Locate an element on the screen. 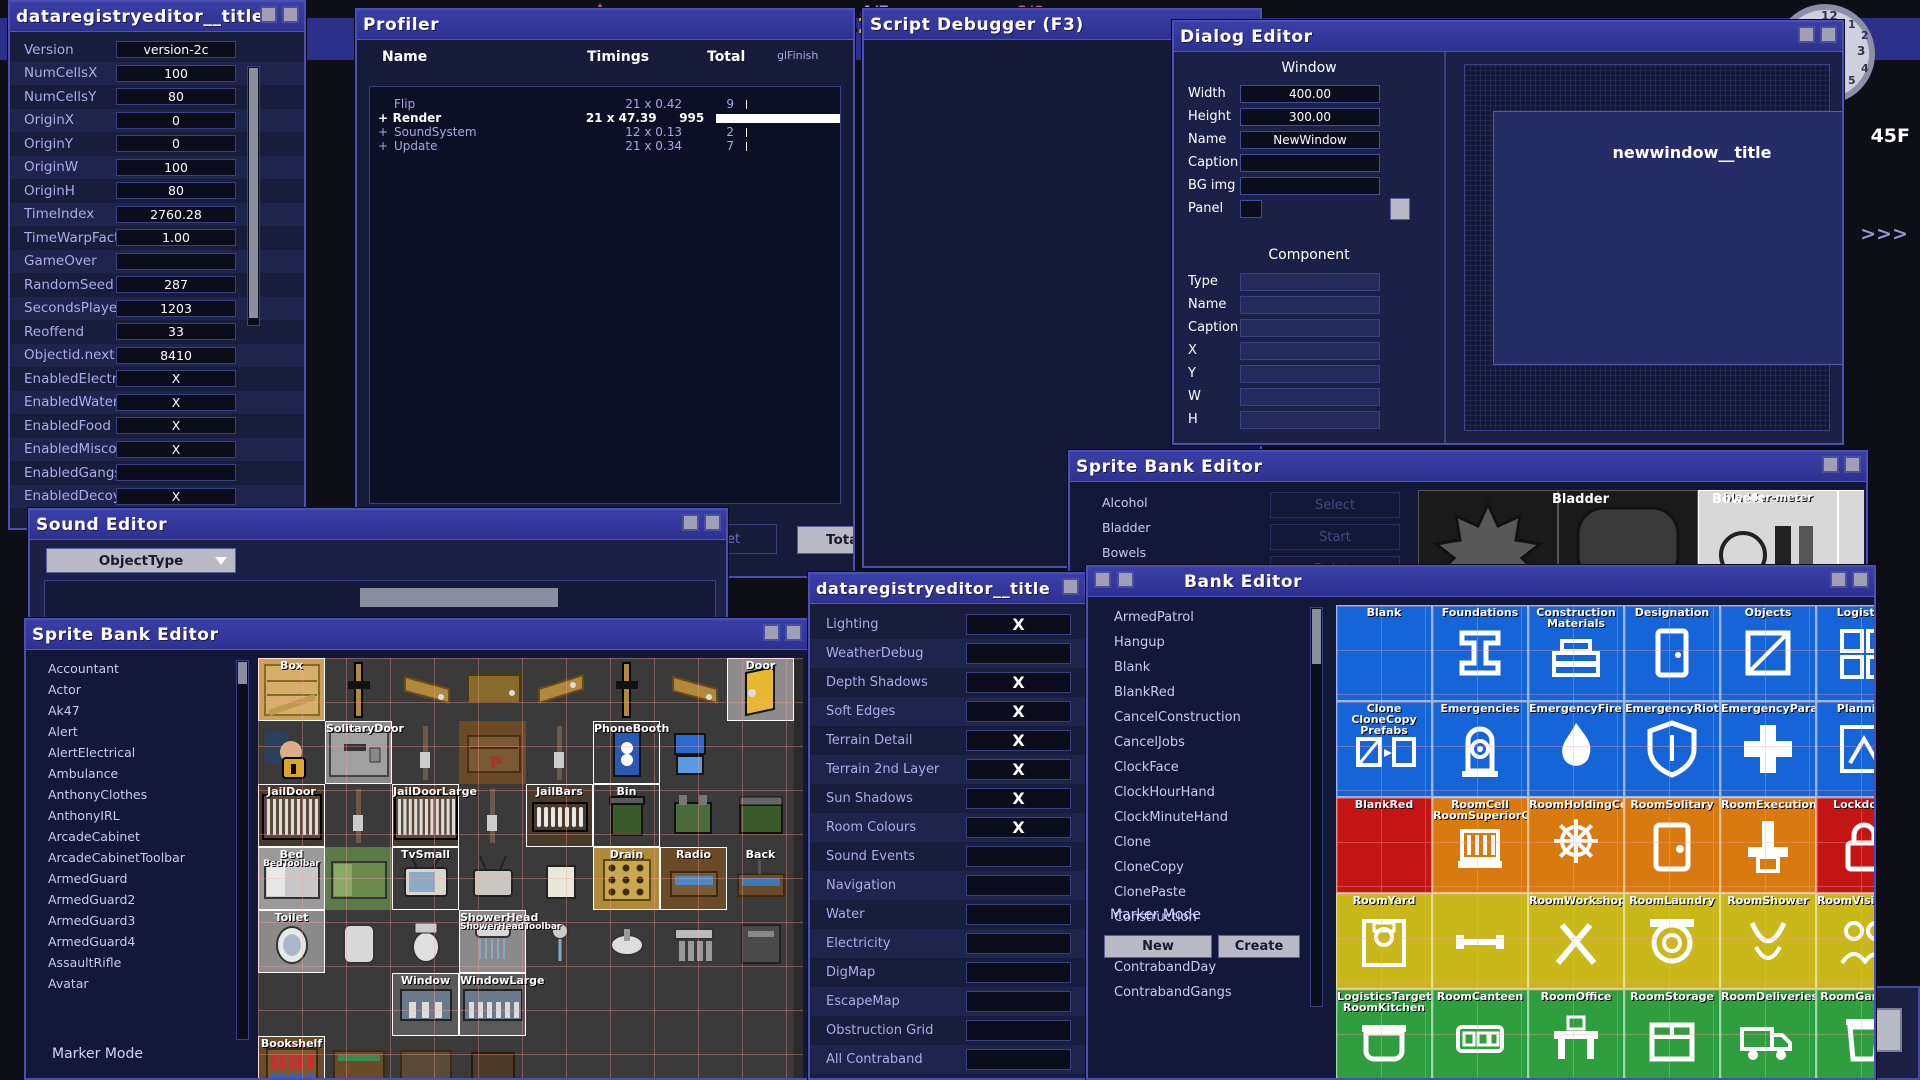  dialog-preview-canvas: newwindow__title is located at coordinates (1653, 247).